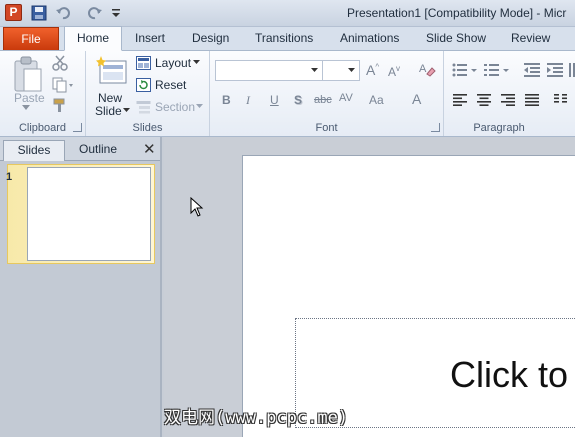  Describe the element at coordinates (341, 70) in the screenshot. I see `font-size-input` at that location.